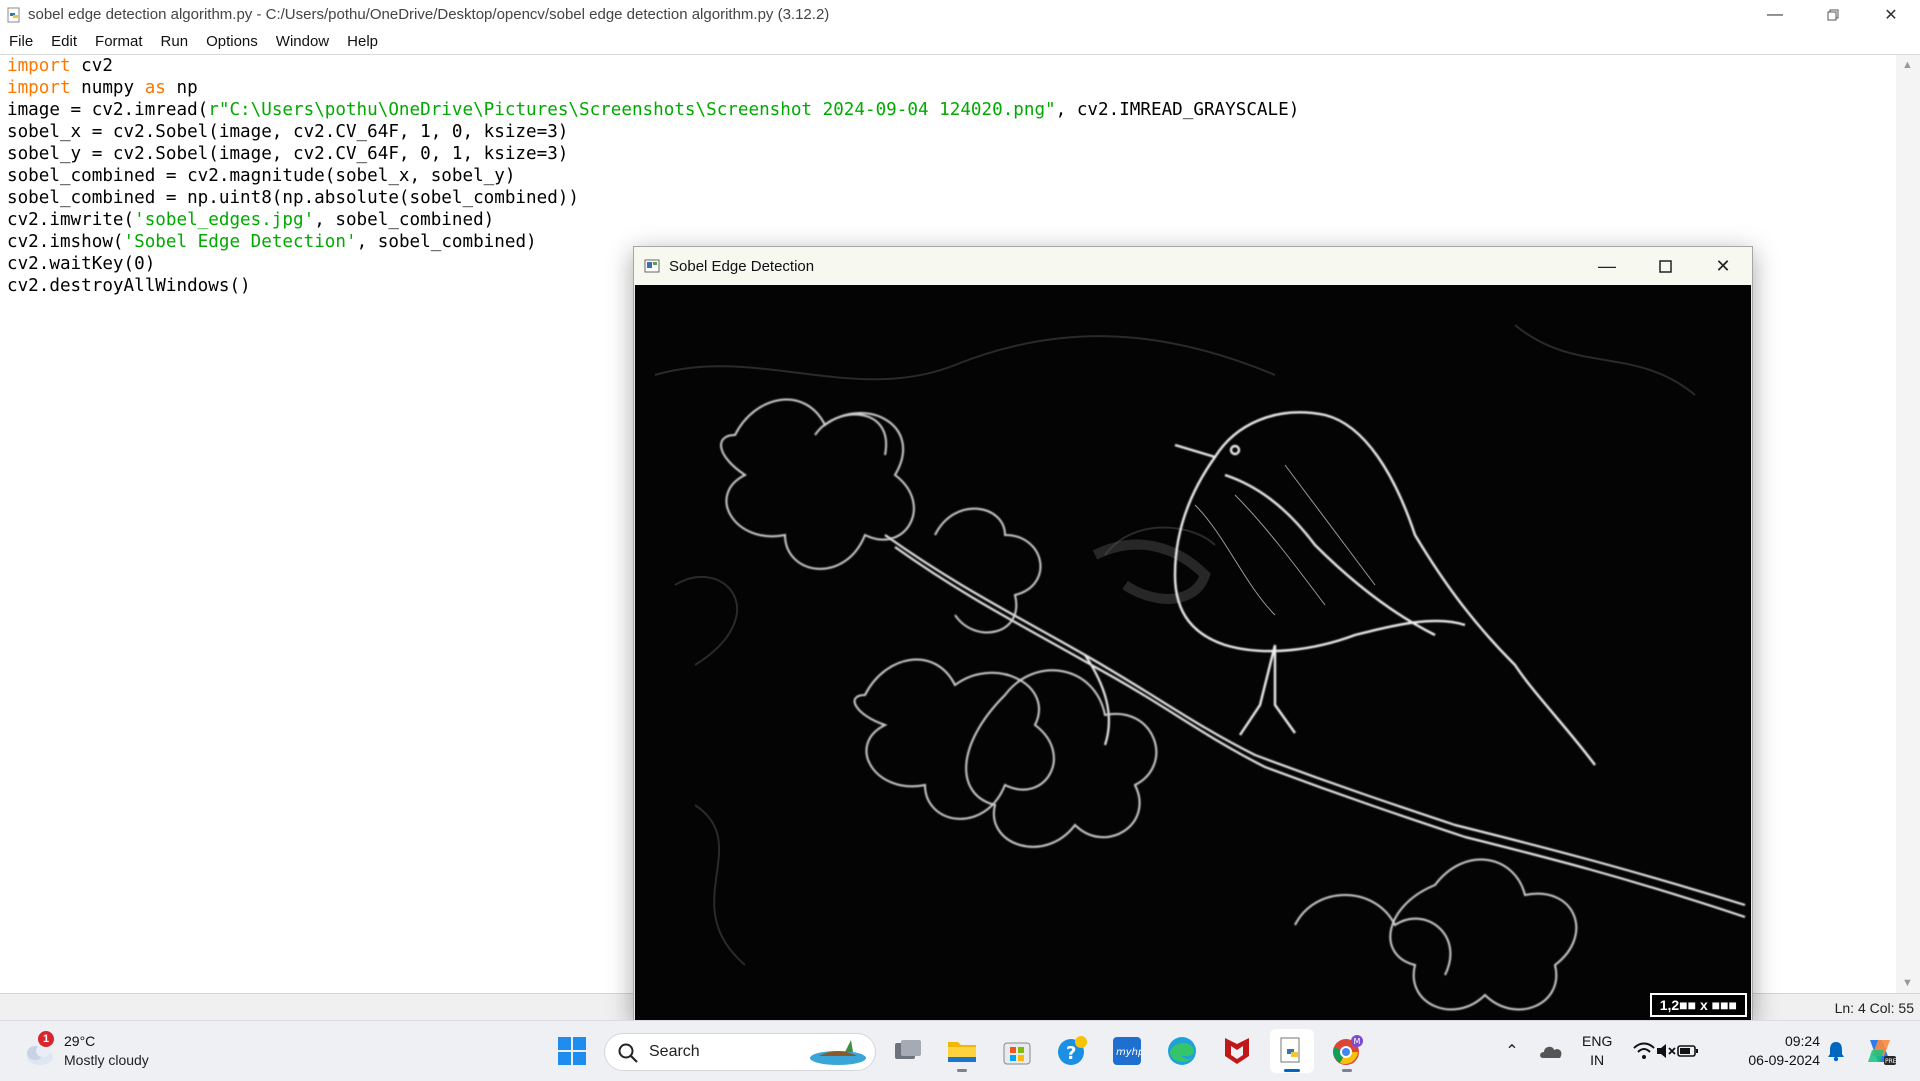  I want to click on quick-settings-button, so click(1666, 1051).